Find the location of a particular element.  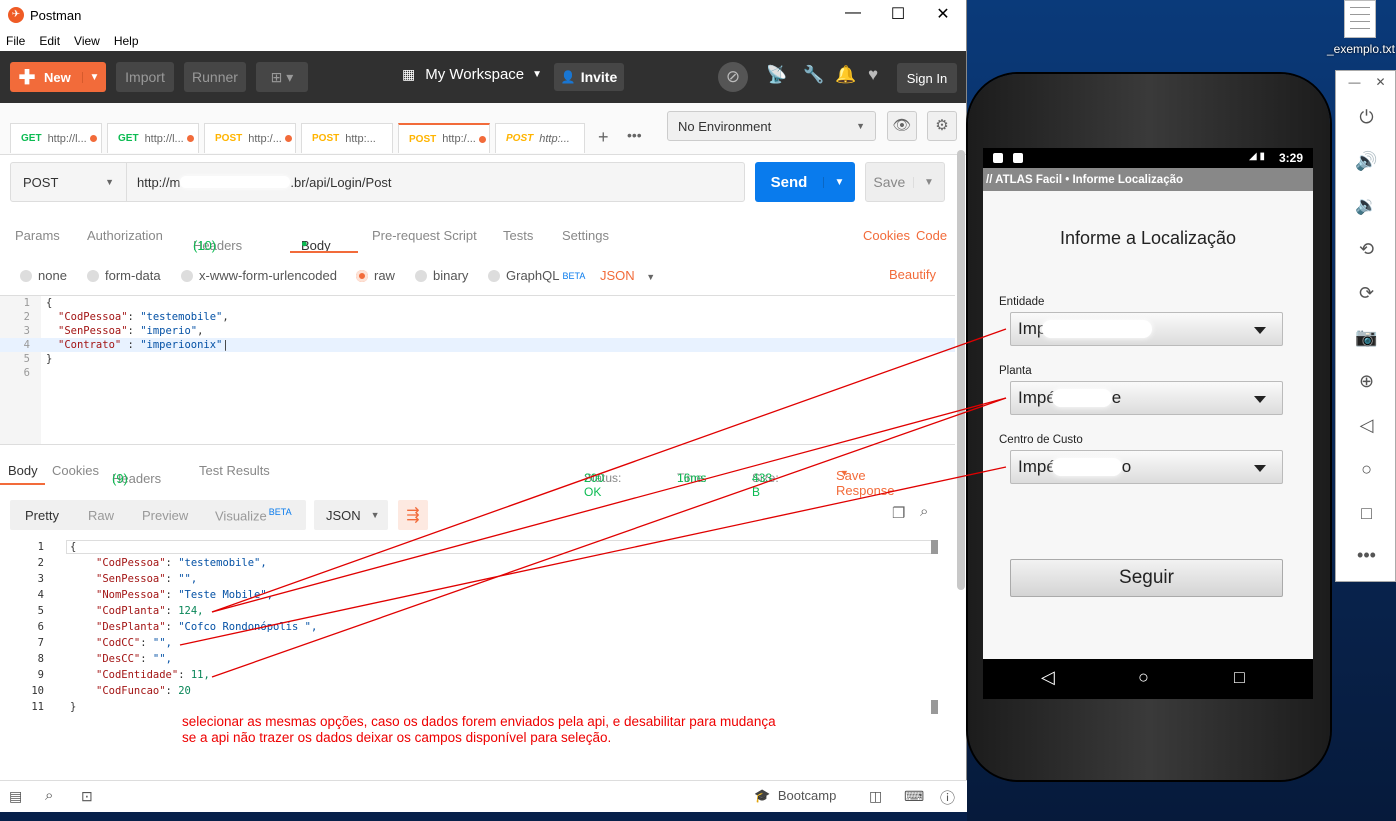

find-icon: ⌕ is located at coordinates (49, 795).